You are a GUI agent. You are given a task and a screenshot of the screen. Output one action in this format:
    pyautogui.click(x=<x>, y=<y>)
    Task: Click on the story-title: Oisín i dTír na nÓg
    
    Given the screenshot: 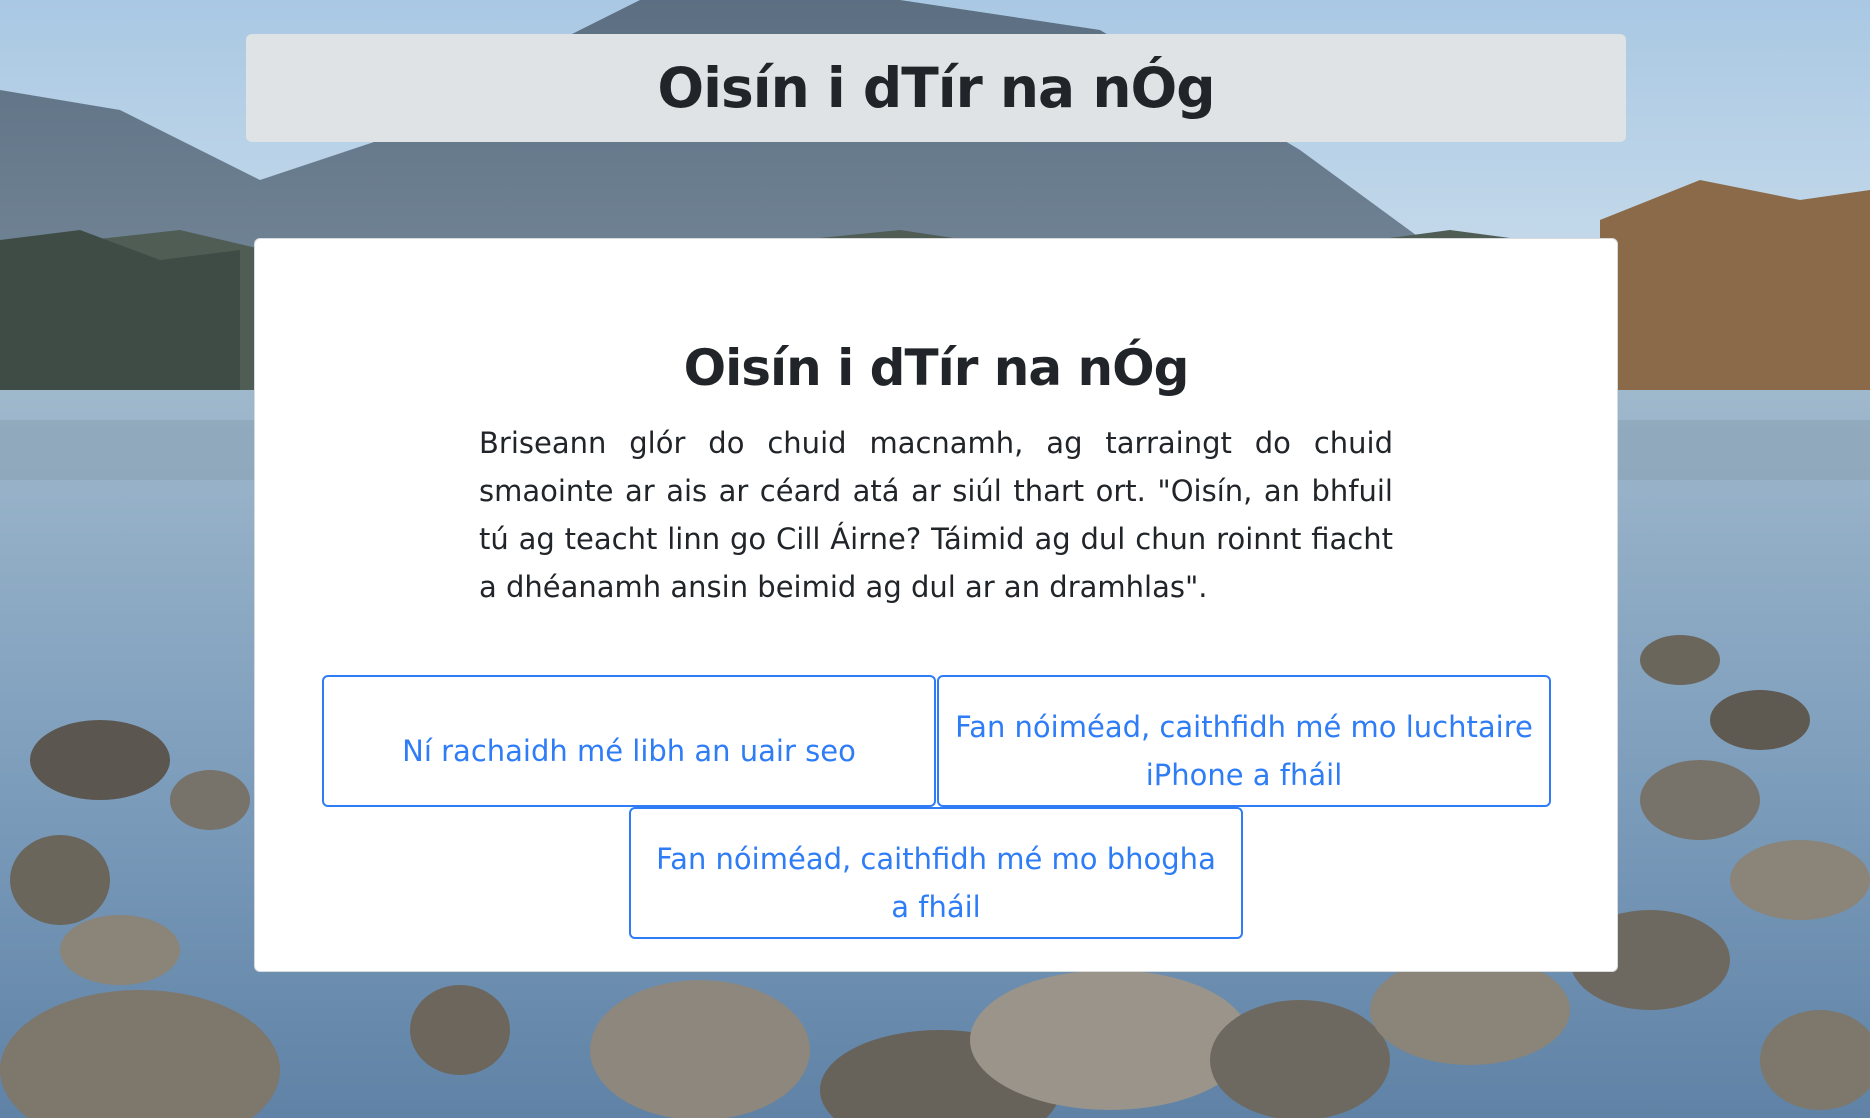 What is the action you would take?
    pyautogui.click(x=936, y=368)
    